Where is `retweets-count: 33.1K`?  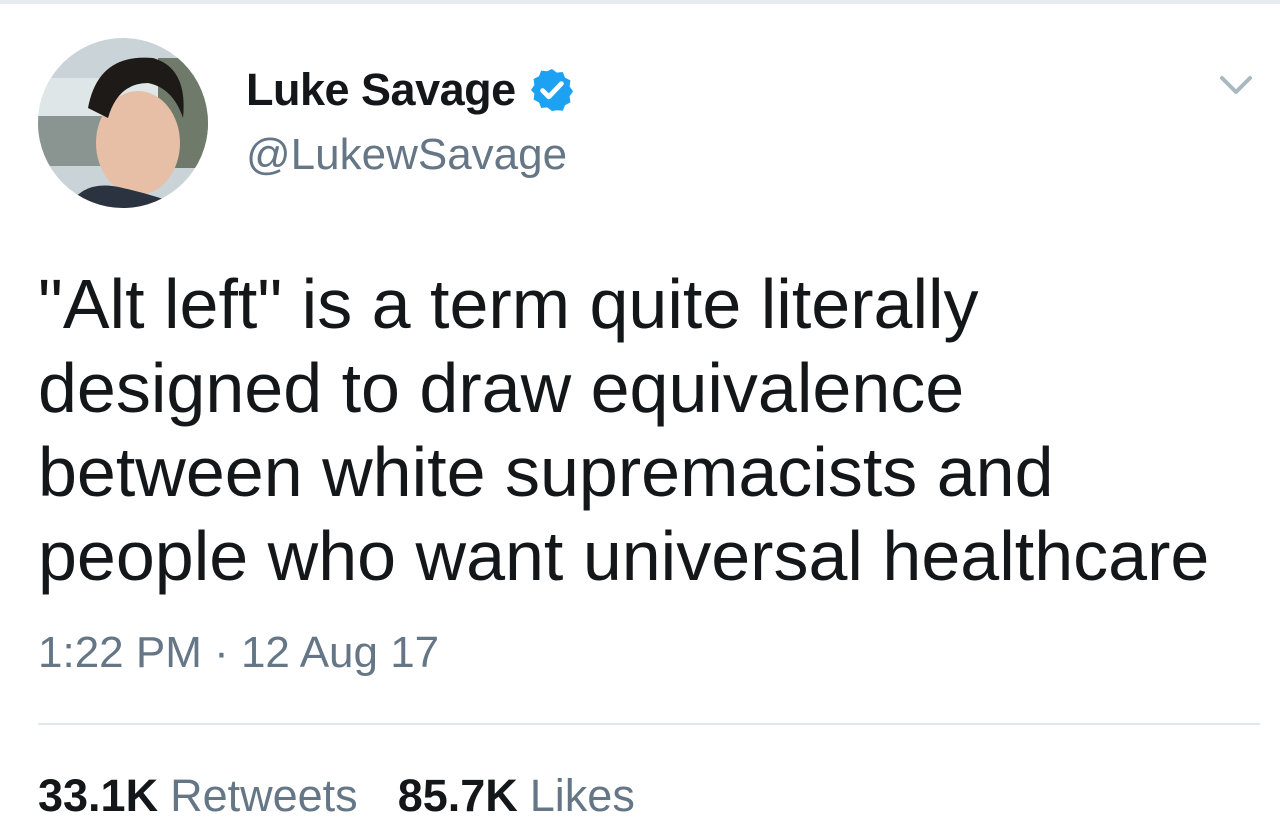 retweets-count: 33.1K is located at coordinates (98, 795).